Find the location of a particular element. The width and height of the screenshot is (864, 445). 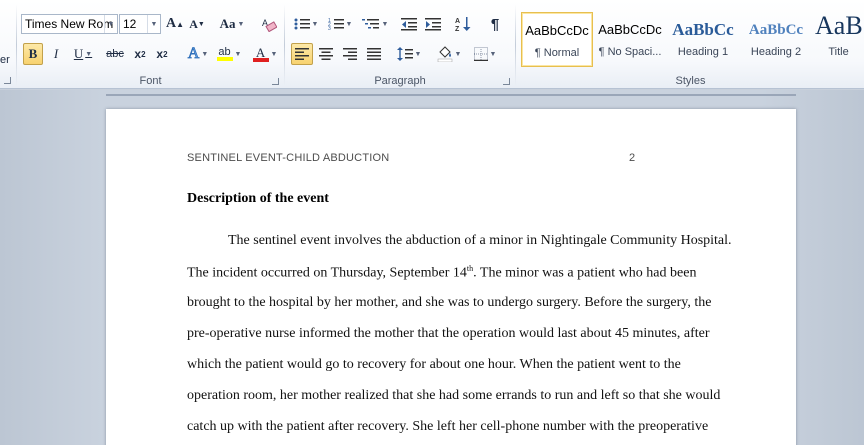

font-dialog-launcher is located at coordinates (275, 81).